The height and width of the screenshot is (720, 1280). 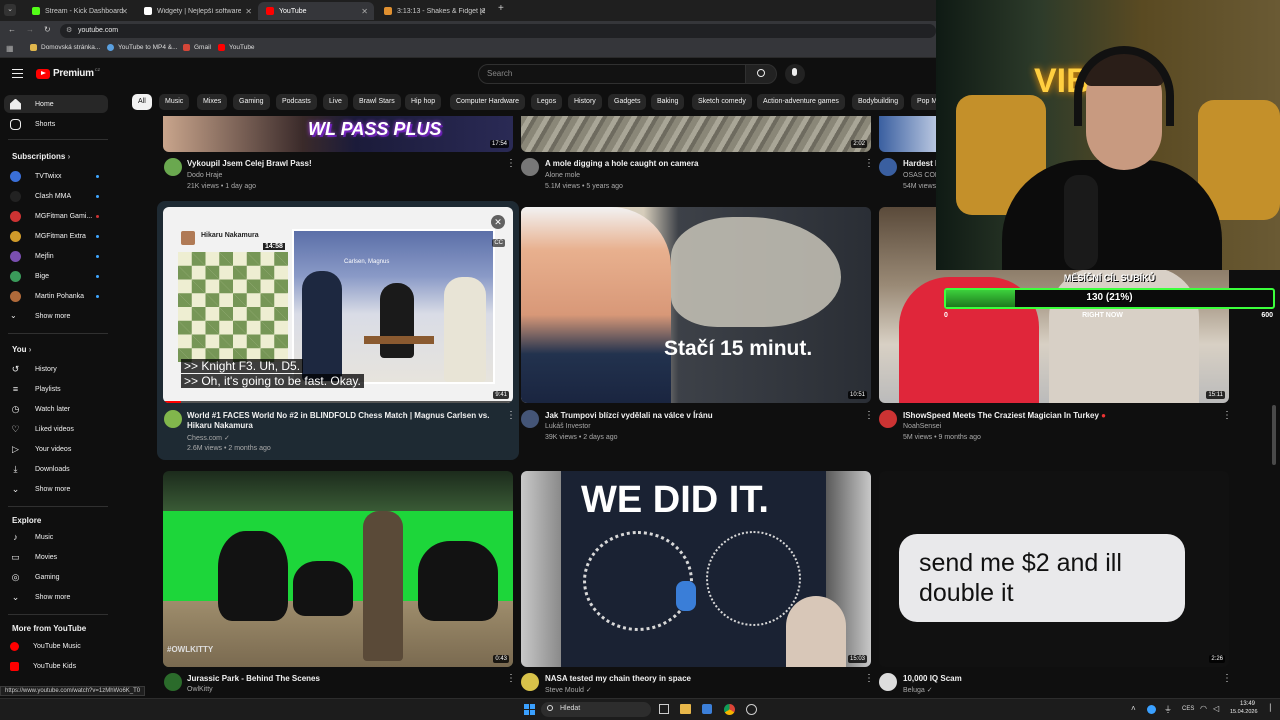 What do you see at coordinates (923, 102) in the screenshot?
I see `chip-pop-m: Pop M` at bounding box center [923, 102].